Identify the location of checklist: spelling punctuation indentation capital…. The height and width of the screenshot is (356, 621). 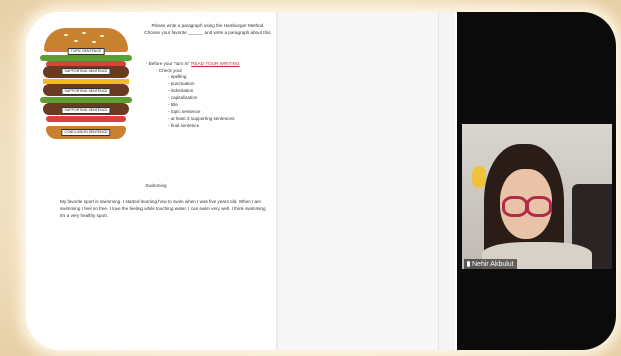
(201, 101).